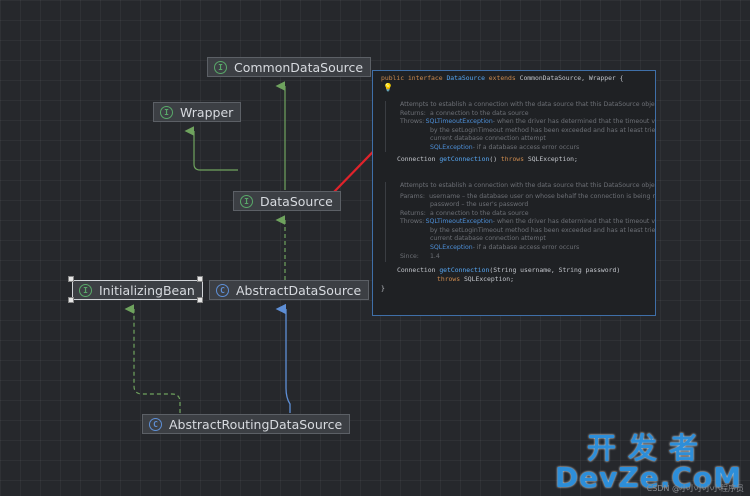  I want to click on node-abstract-data-source: C AbstractDataSource, so click(289, 290).